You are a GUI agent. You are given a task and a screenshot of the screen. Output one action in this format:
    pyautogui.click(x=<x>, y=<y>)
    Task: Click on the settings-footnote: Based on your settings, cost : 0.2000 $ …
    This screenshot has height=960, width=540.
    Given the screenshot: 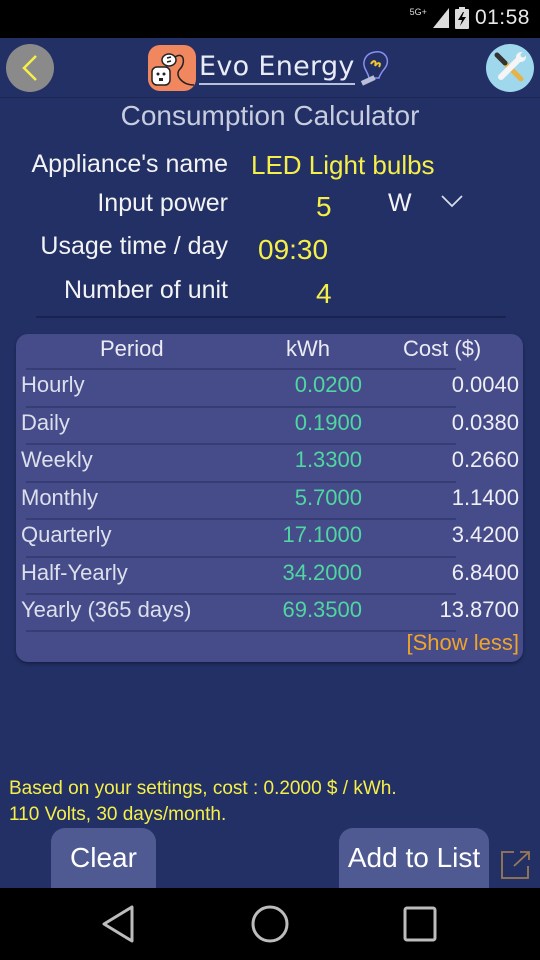 What is the action you would take?
    pyautogui.click(x=203, y=802)
    